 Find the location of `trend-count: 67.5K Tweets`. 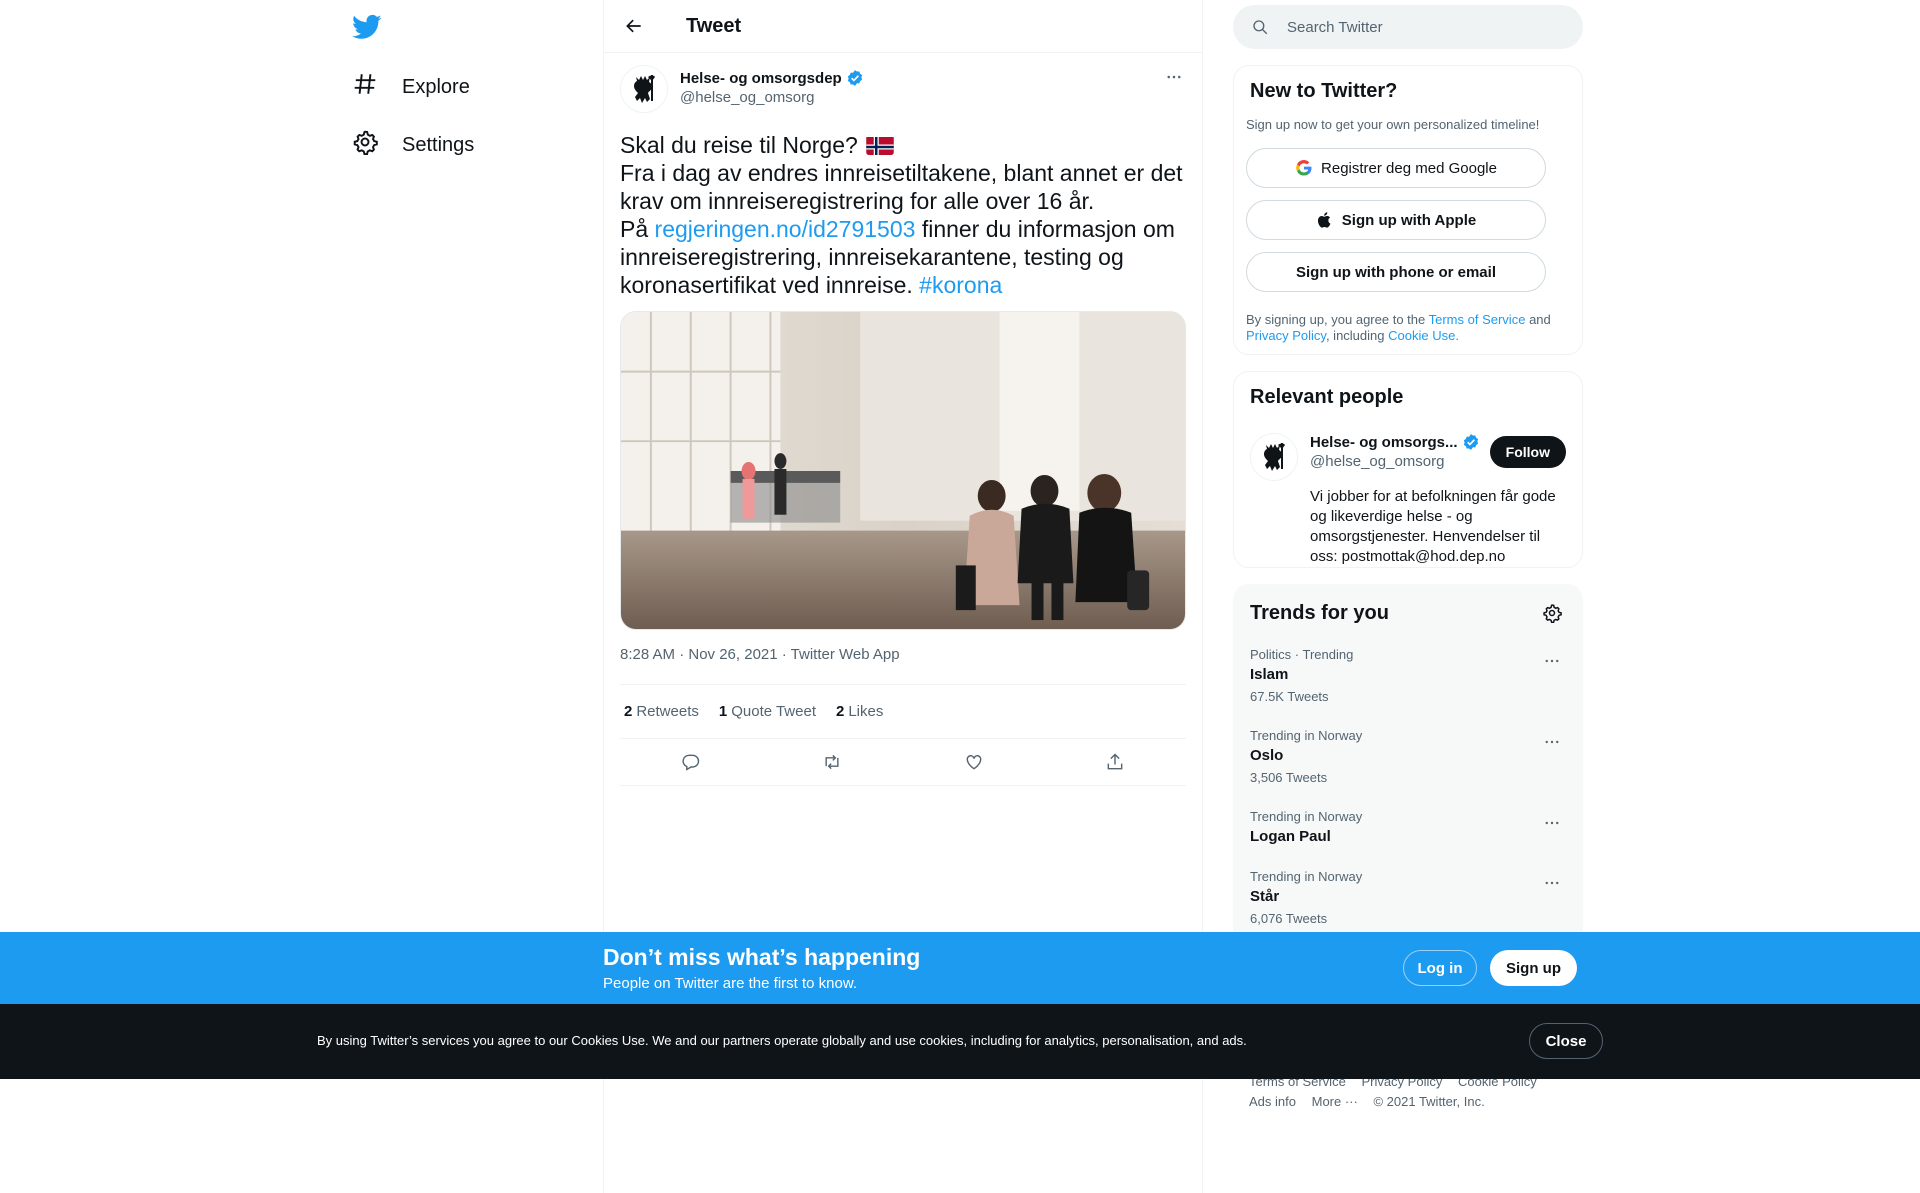

trend-count: 67.5K Tweets is located at coordinates (1289, 696).